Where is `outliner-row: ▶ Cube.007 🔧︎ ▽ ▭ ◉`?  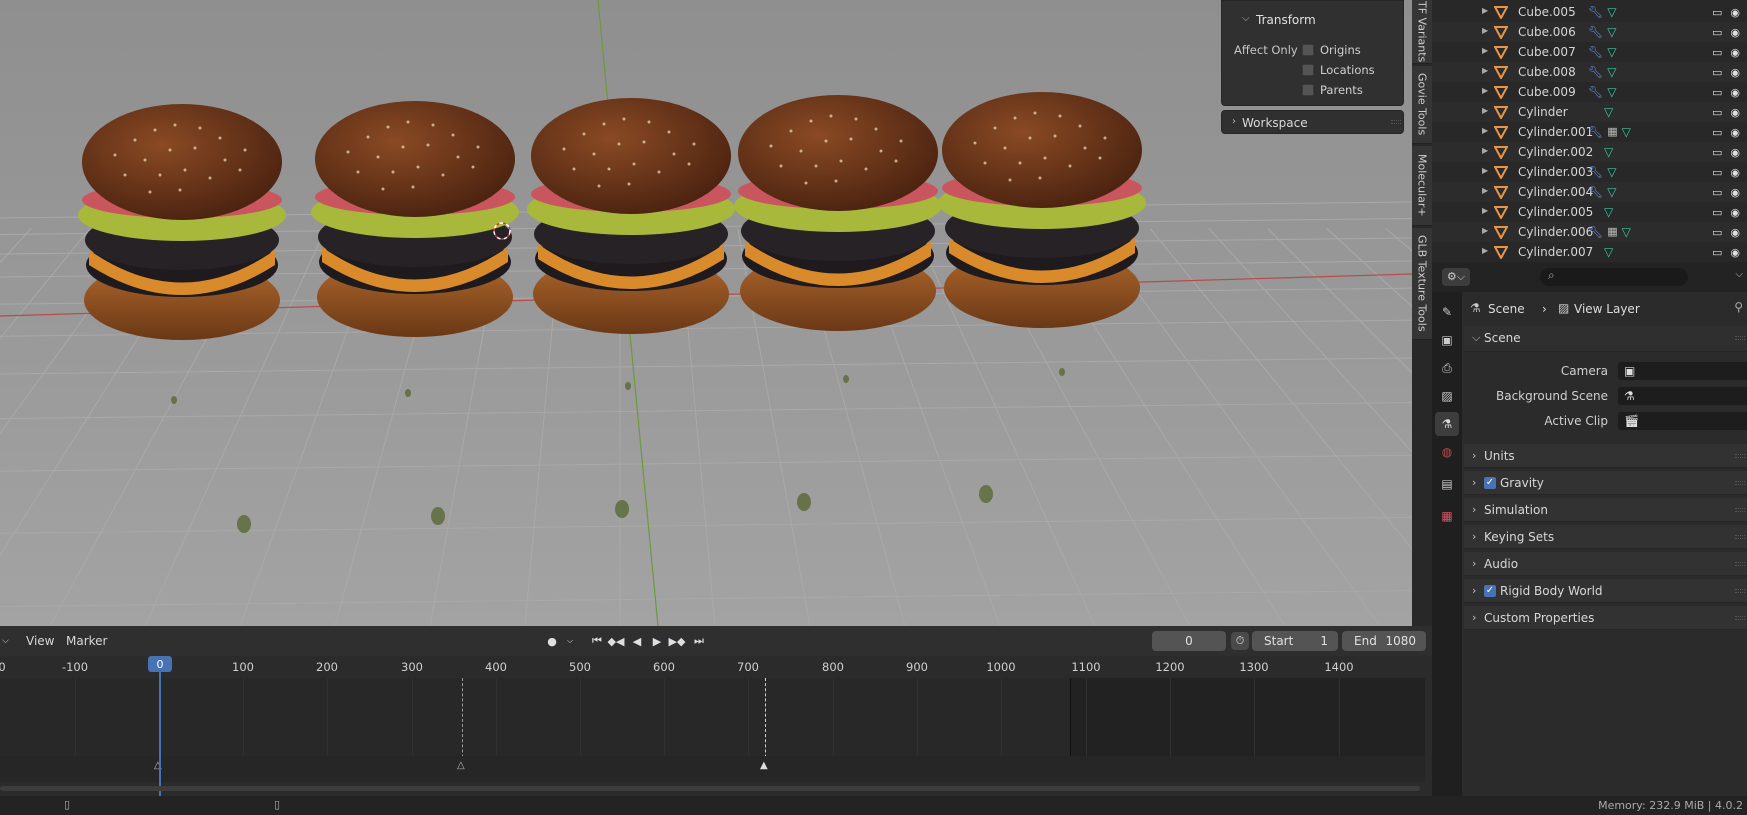
outliner-row: ▶ Cube.007 🔧︎ ▽ ▭ ◉ is located at coordinates (1589, 52).